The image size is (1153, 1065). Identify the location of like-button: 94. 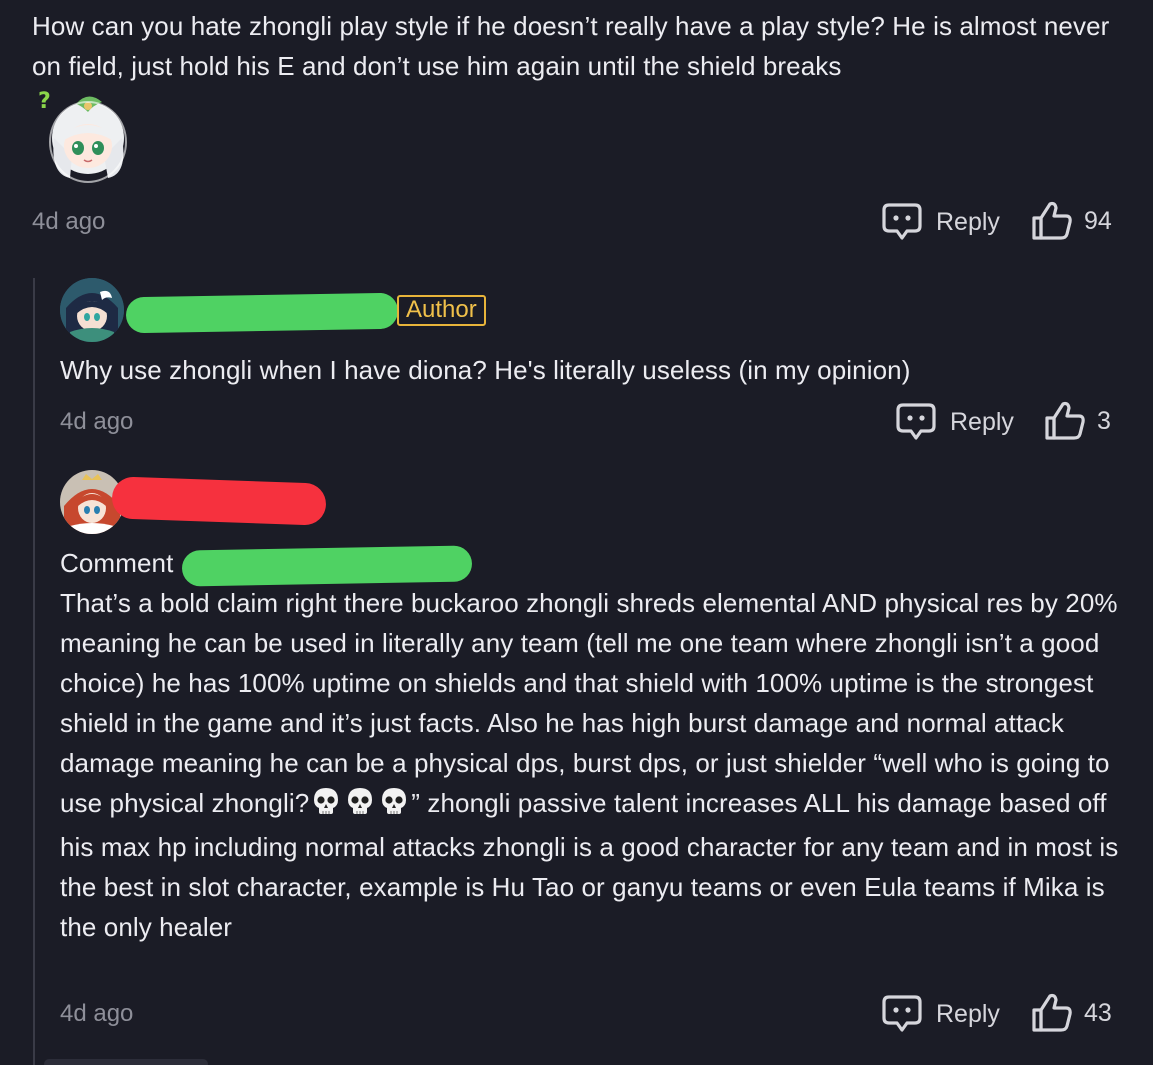
(1071, 221).